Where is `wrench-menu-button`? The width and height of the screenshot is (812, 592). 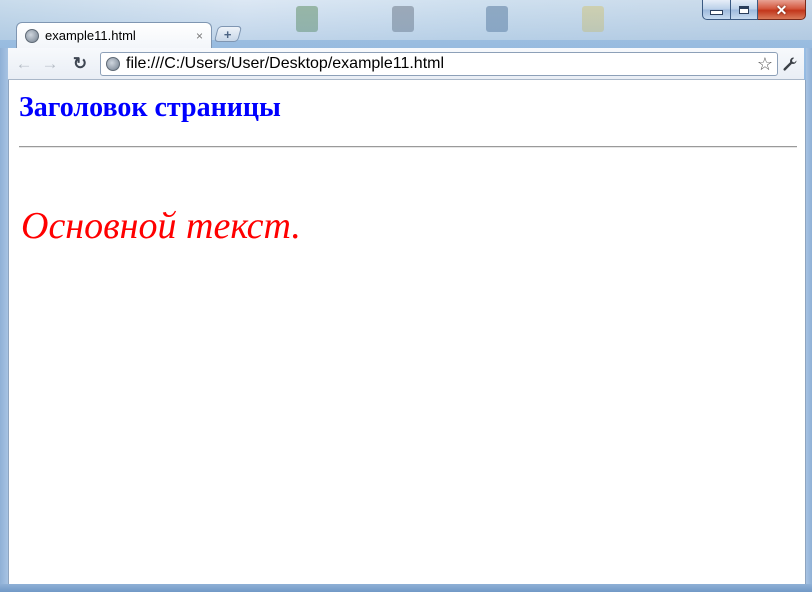 wrench-menu-button is located at coordinates (790, 64).